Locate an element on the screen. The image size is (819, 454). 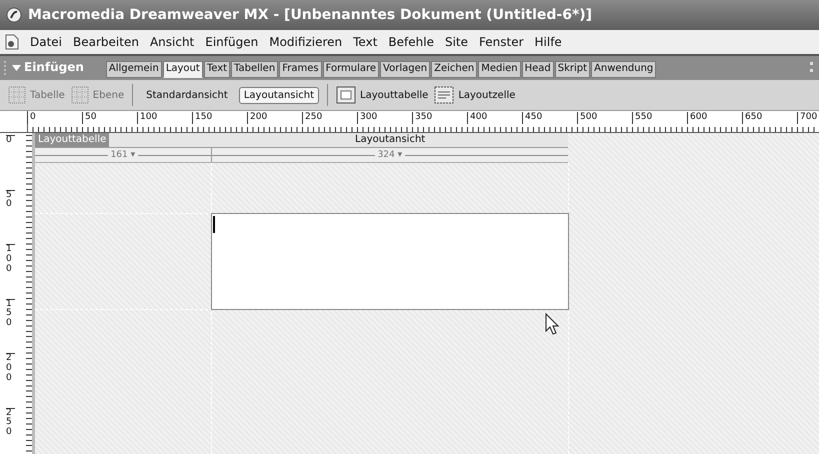
cell-frame-icon is located at coordinates (444, 95).